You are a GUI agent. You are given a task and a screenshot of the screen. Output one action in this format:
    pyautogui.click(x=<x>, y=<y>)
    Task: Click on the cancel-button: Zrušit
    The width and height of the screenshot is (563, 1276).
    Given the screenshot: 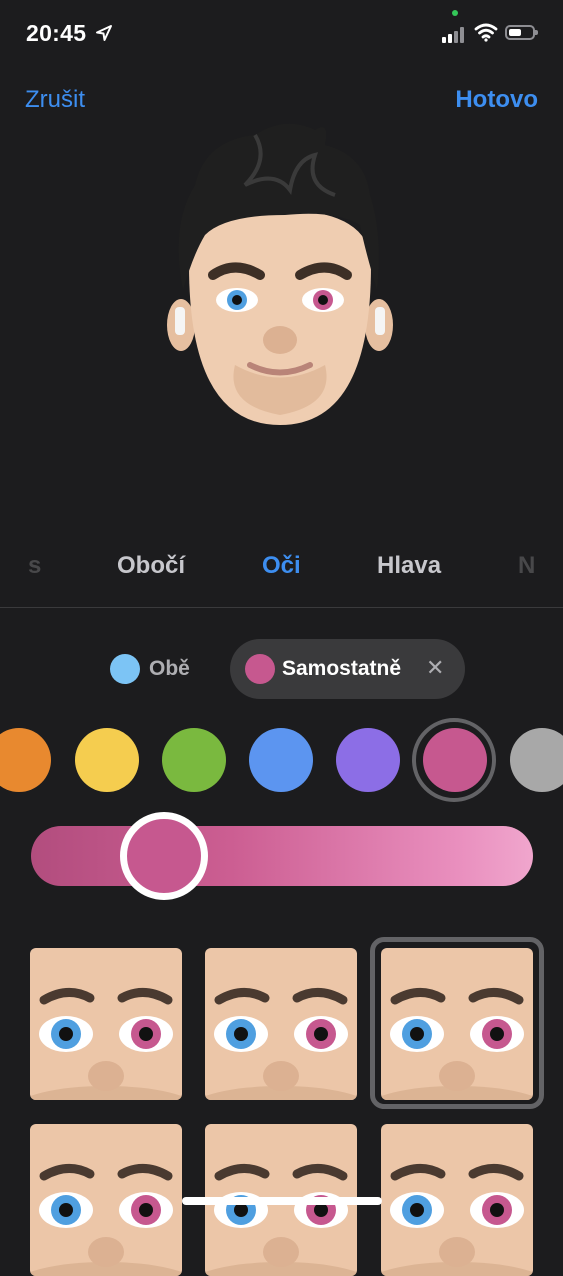 What is the action you would take?
    pyautogui.click(x=55, y=100)
    